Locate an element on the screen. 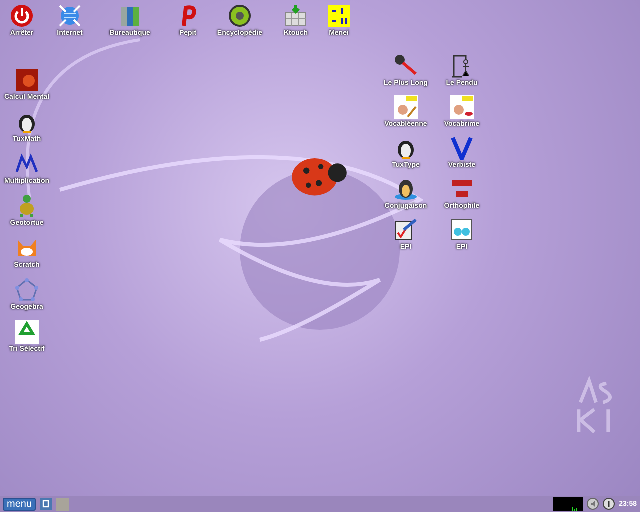 This screenshot has width=640, height=512. checklist-icon is located at coordinates (406, 230).